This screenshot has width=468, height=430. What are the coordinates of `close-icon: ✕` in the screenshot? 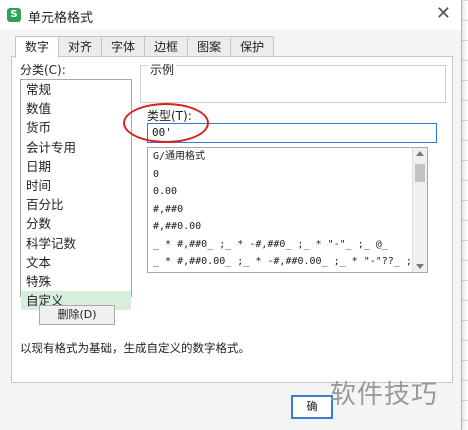 It's located at (443, 14).